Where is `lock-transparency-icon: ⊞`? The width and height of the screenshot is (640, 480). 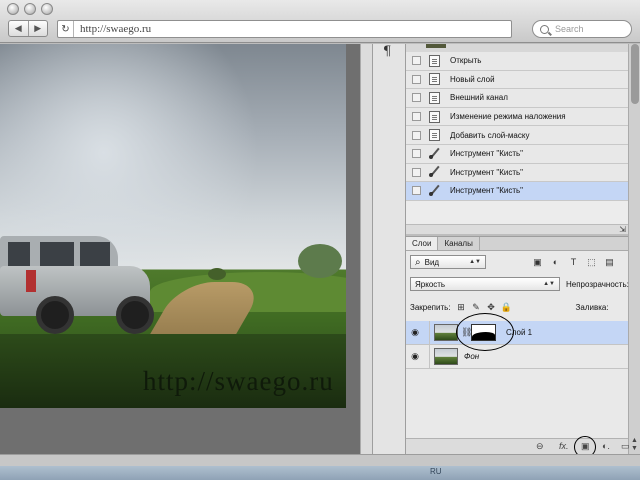
lock-transparency-icon: ⊞ is located at coordinates (461, 307).